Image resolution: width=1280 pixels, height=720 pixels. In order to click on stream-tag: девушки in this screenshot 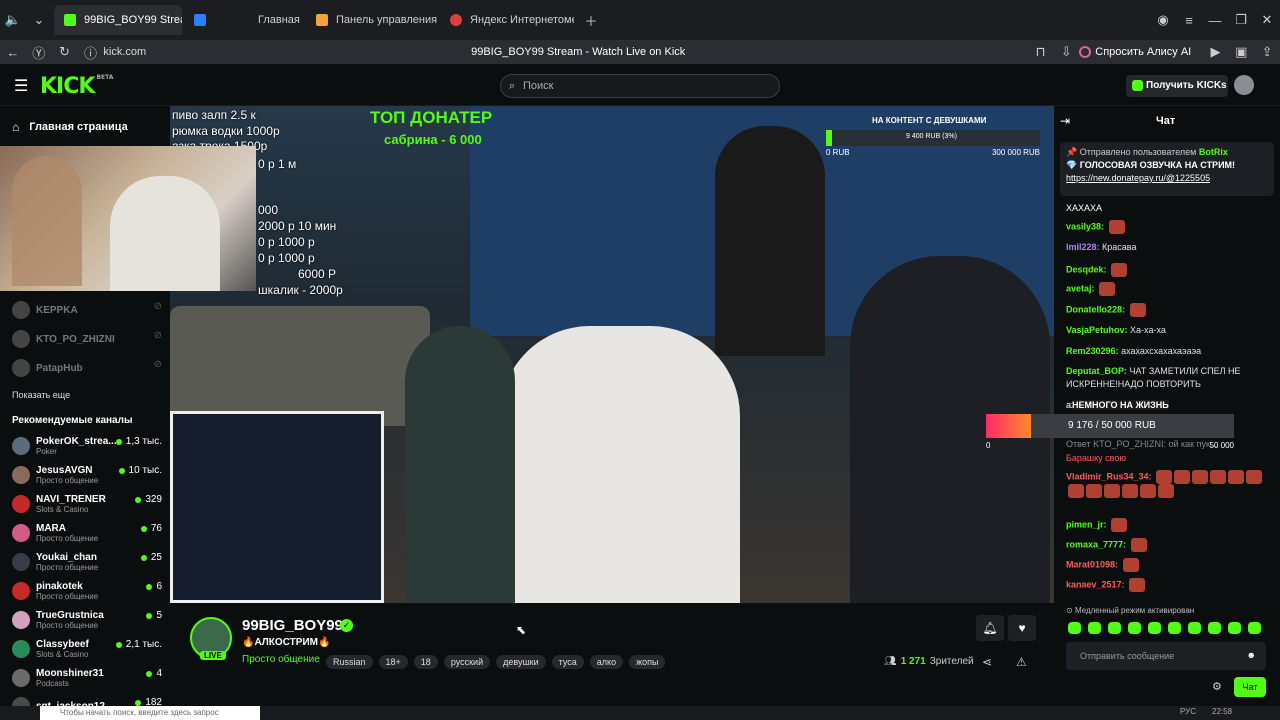, I will do `click(521, 662)`.